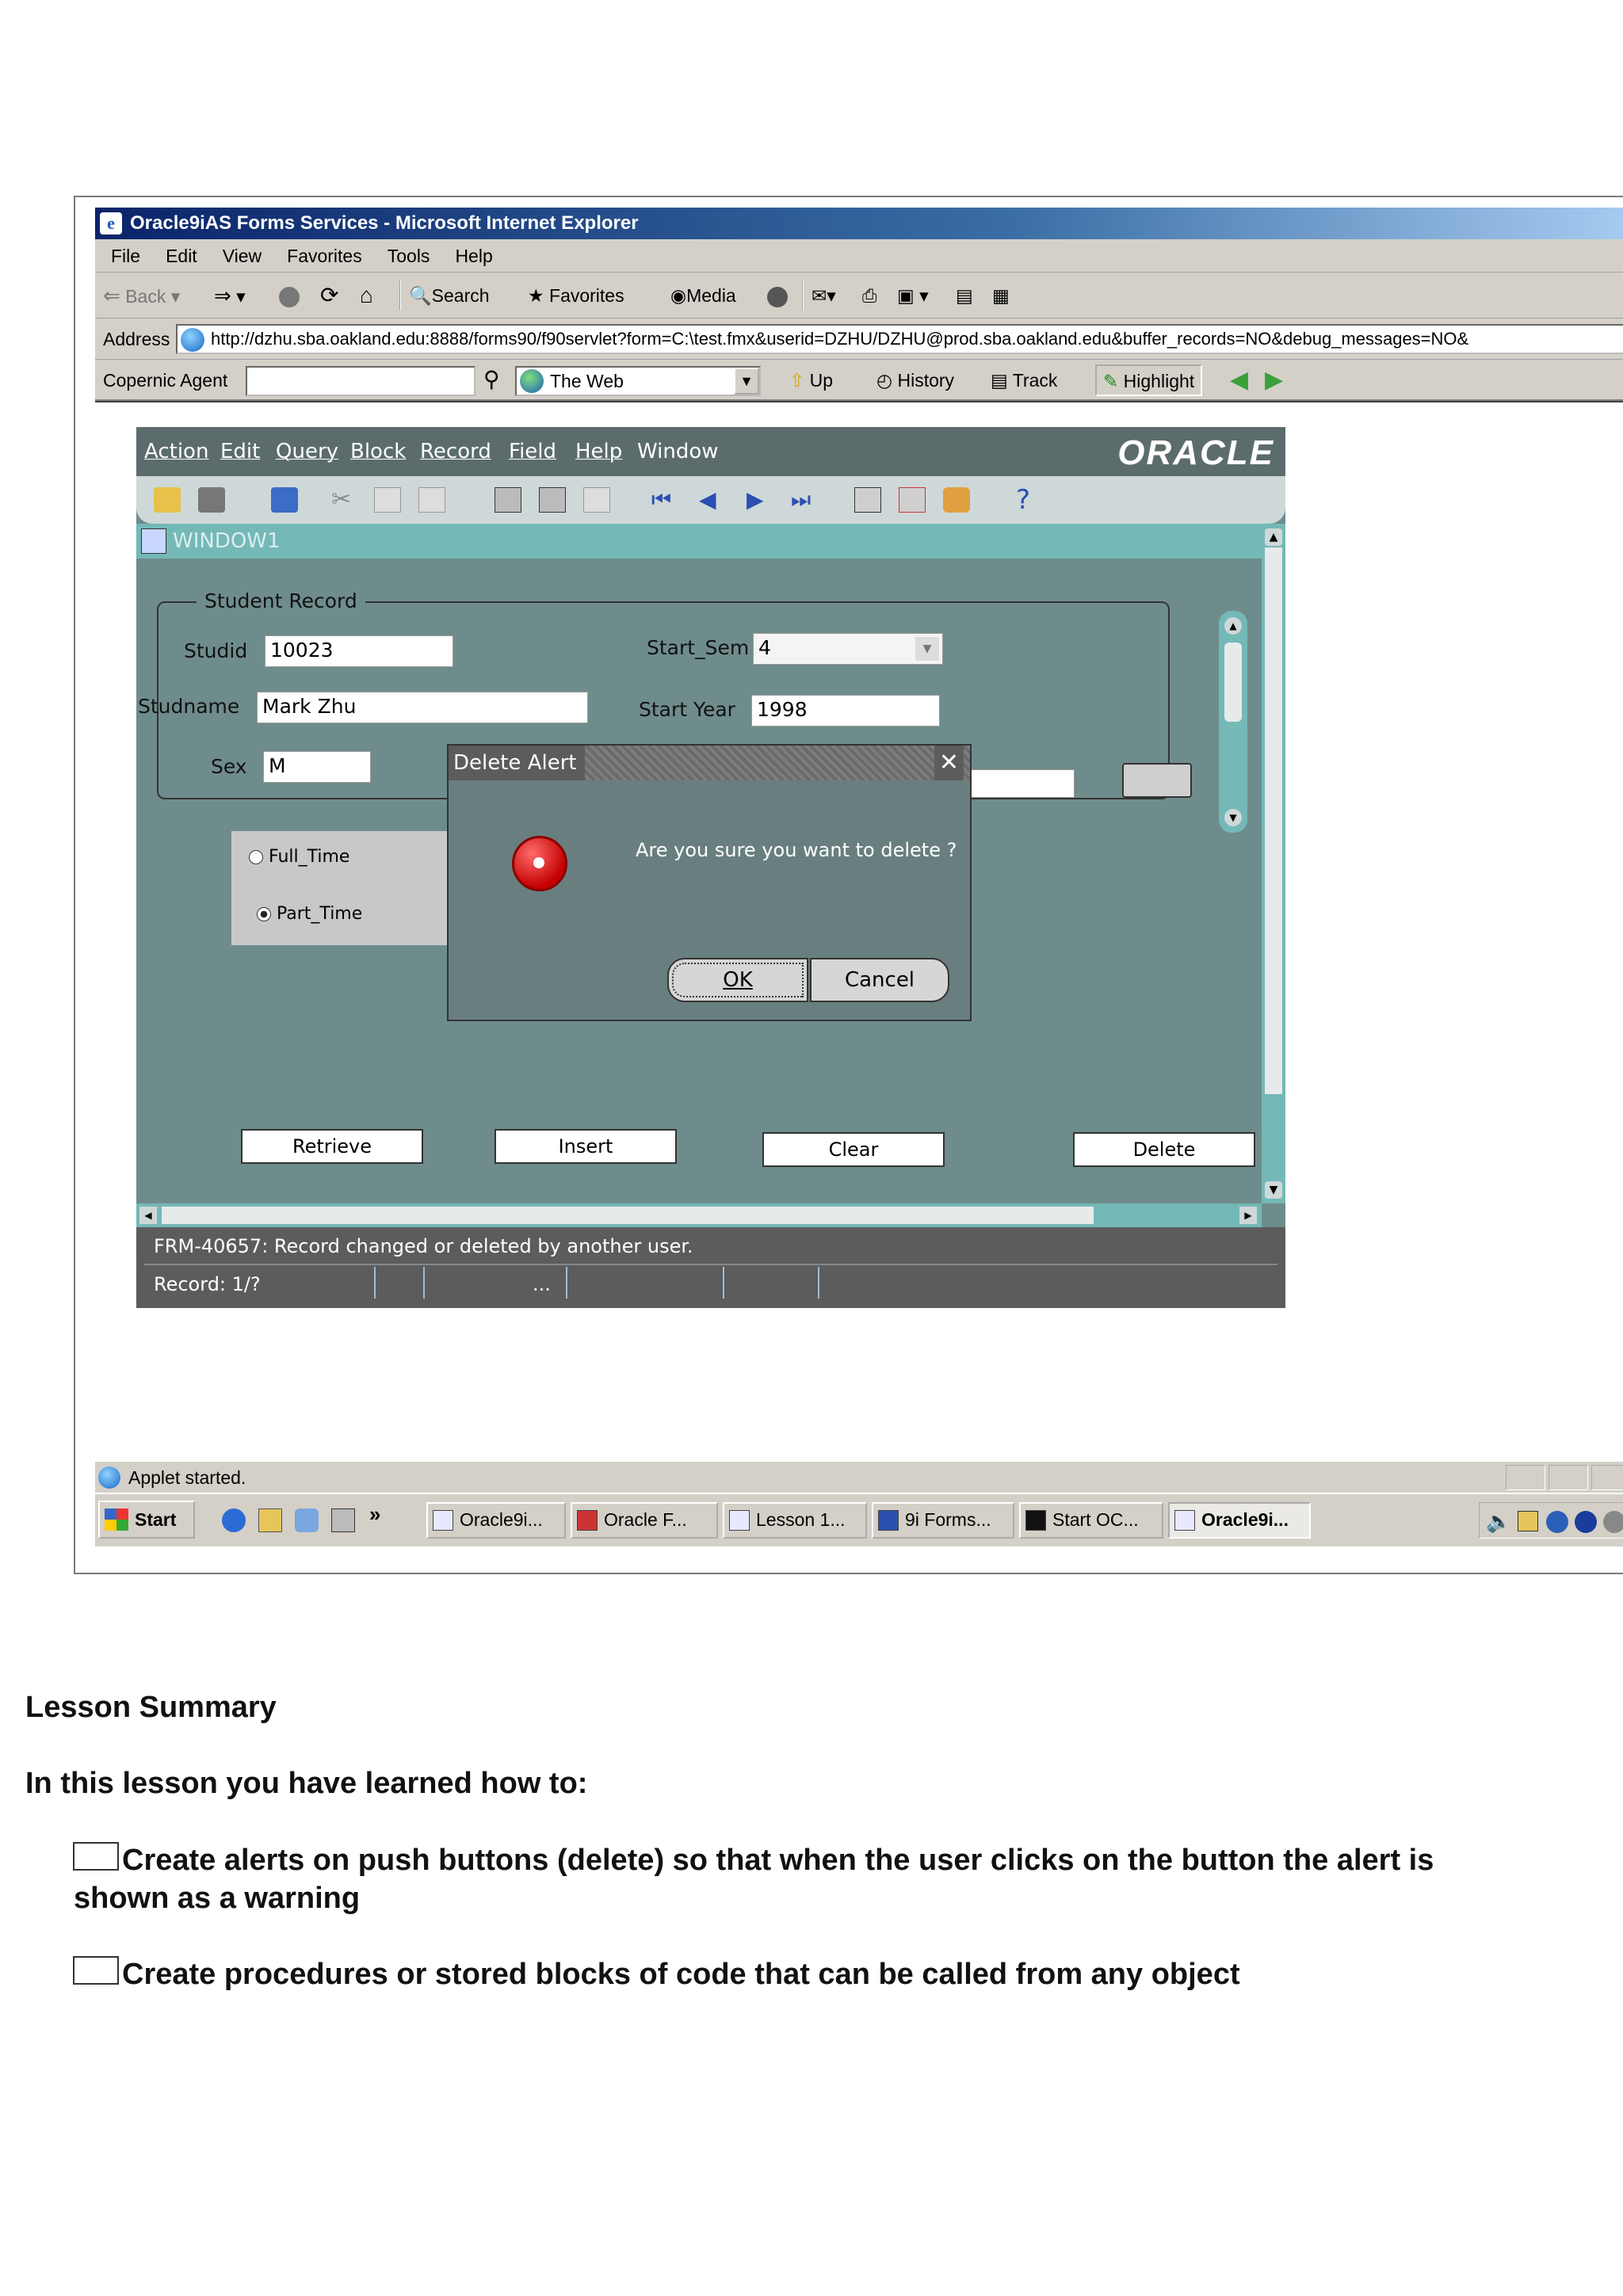  What do you see at coordinates (431, 500) in the screenshot?
I see `paste-icon` at bounding box center [431, 500].